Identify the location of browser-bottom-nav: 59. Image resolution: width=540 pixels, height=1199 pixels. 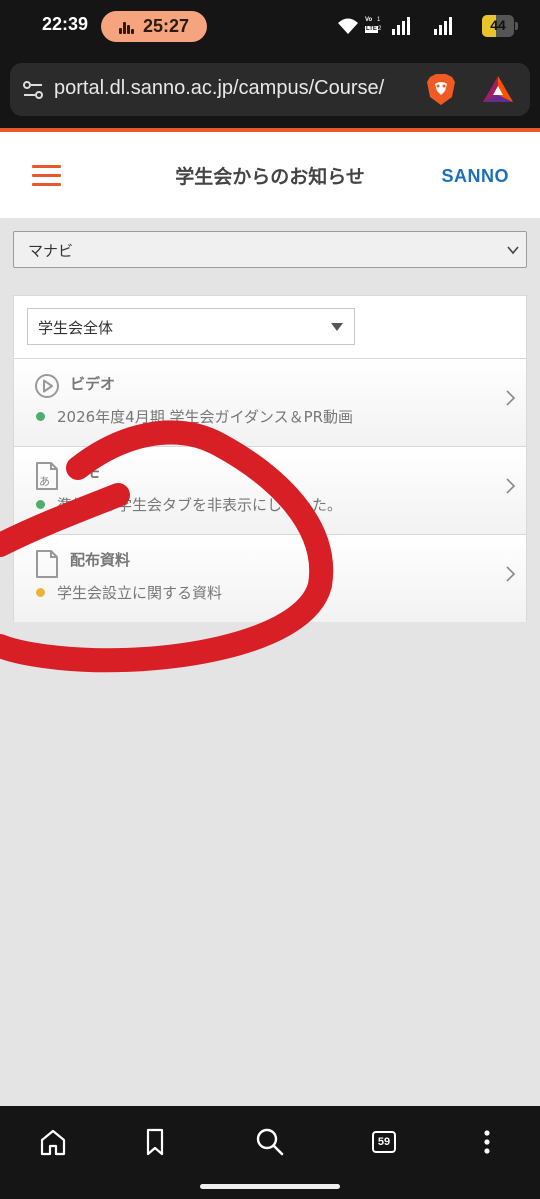
(270, 1152).